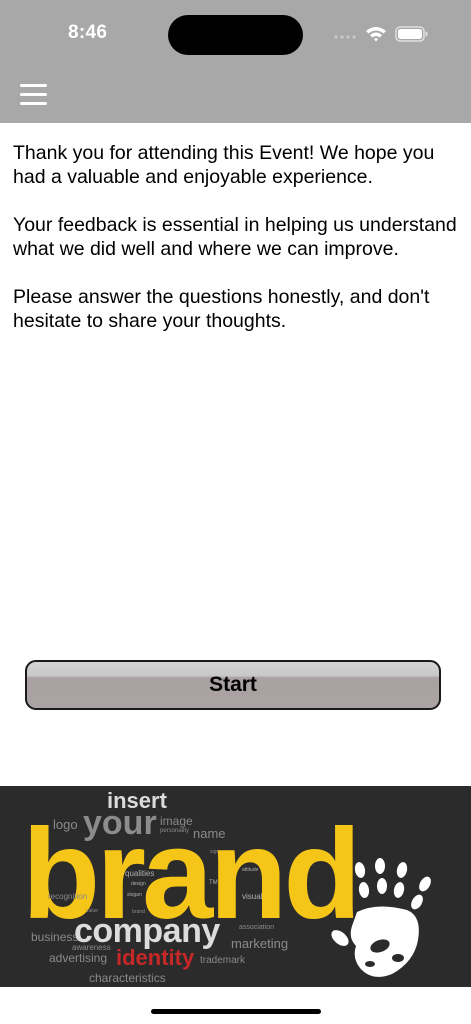 Image resolution: width=471 pixels, height=1024 pixels. I want to click on banner-word-tm: TM, so click(213, 883).